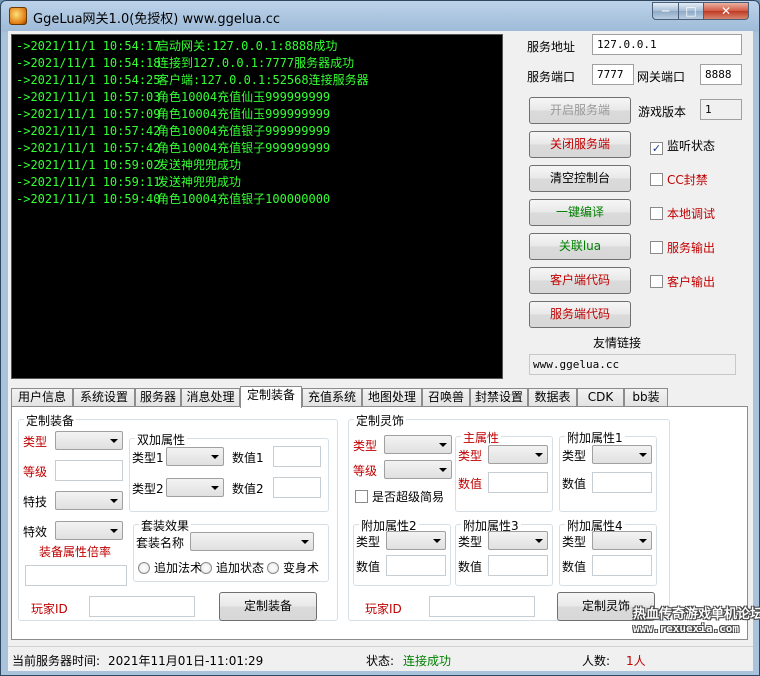 This screenshot has height=676, width=760. I want to click on gateway-port-input: 8888, so click(721, 74).